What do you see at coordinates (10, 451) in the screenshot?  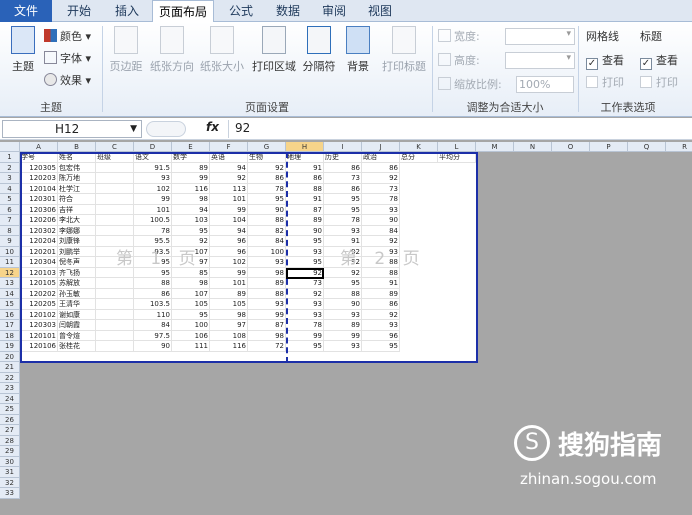 I see `row-header: 29` at bounding box center [10, 451].